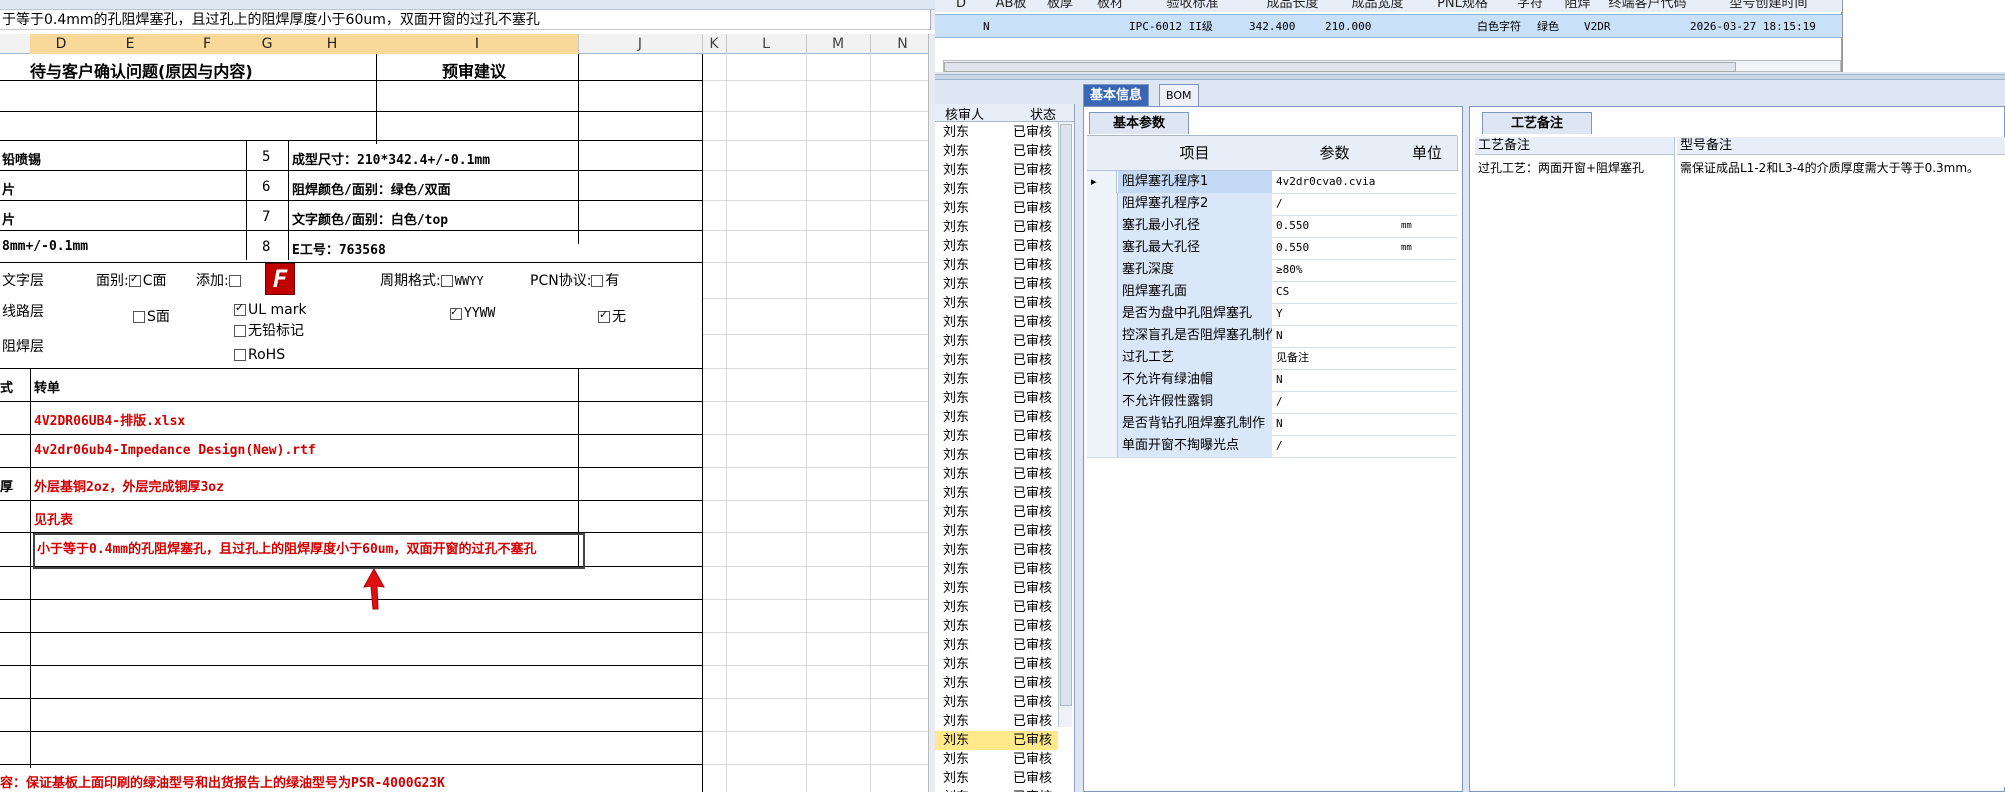 This screenshot has width=2005, height=792. Describe the element at coordinates (604, 315) in the screenshot. I see `pcn-no-checkbox` at that location.